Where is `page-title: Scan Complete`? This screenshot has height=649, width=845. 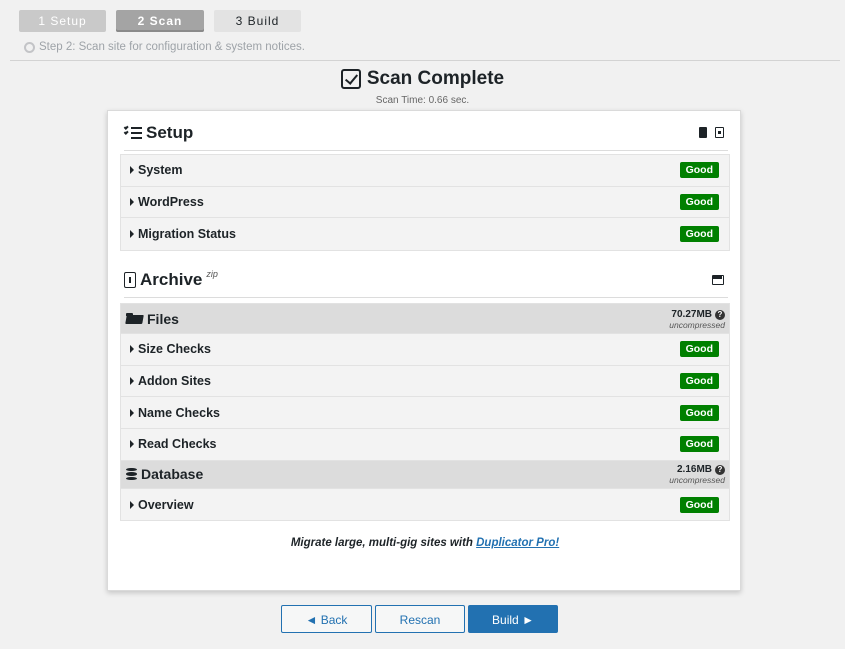 page-title: Scan Complete is located at coordinates (435, 78).